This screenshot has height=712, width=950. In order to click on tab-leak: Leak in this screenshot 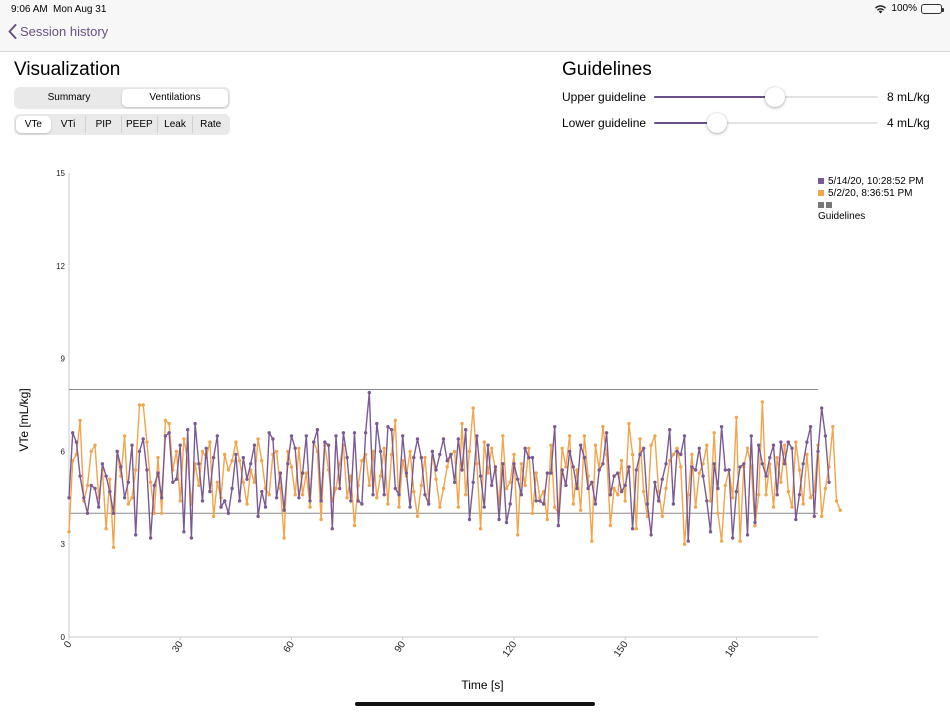, I will do `click(176, 124)`.